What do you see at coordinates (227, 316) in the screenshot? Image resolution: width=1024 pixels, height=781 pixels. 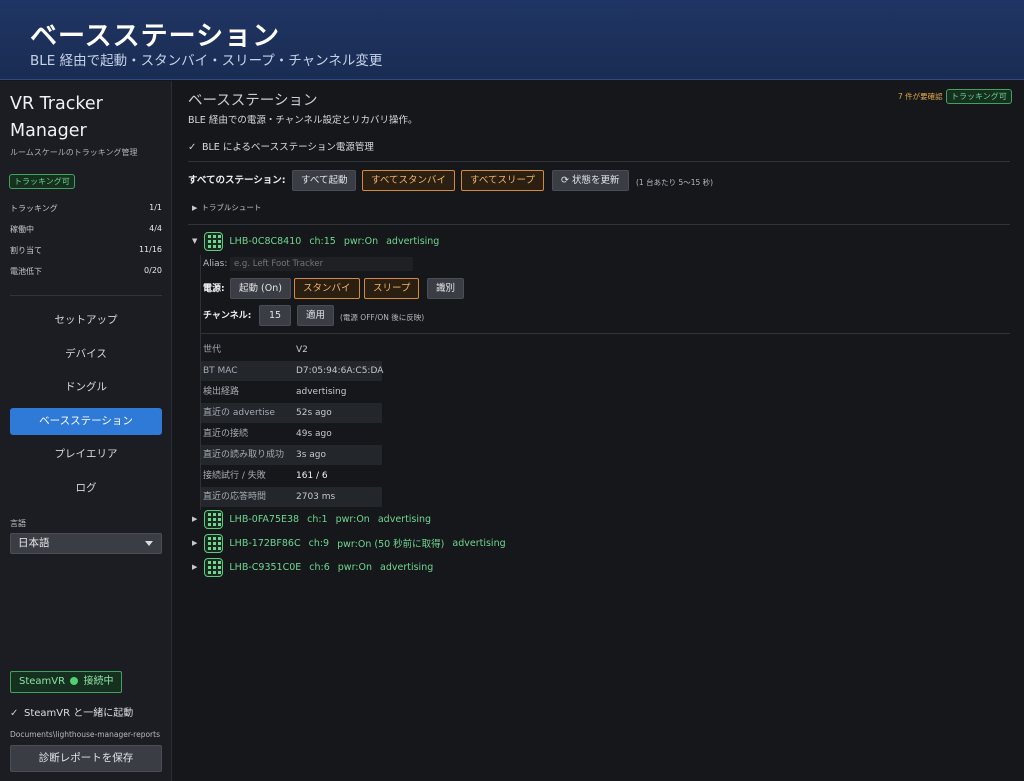 I see `channel-label: チャンネル:` at bounding box center [227, 316].